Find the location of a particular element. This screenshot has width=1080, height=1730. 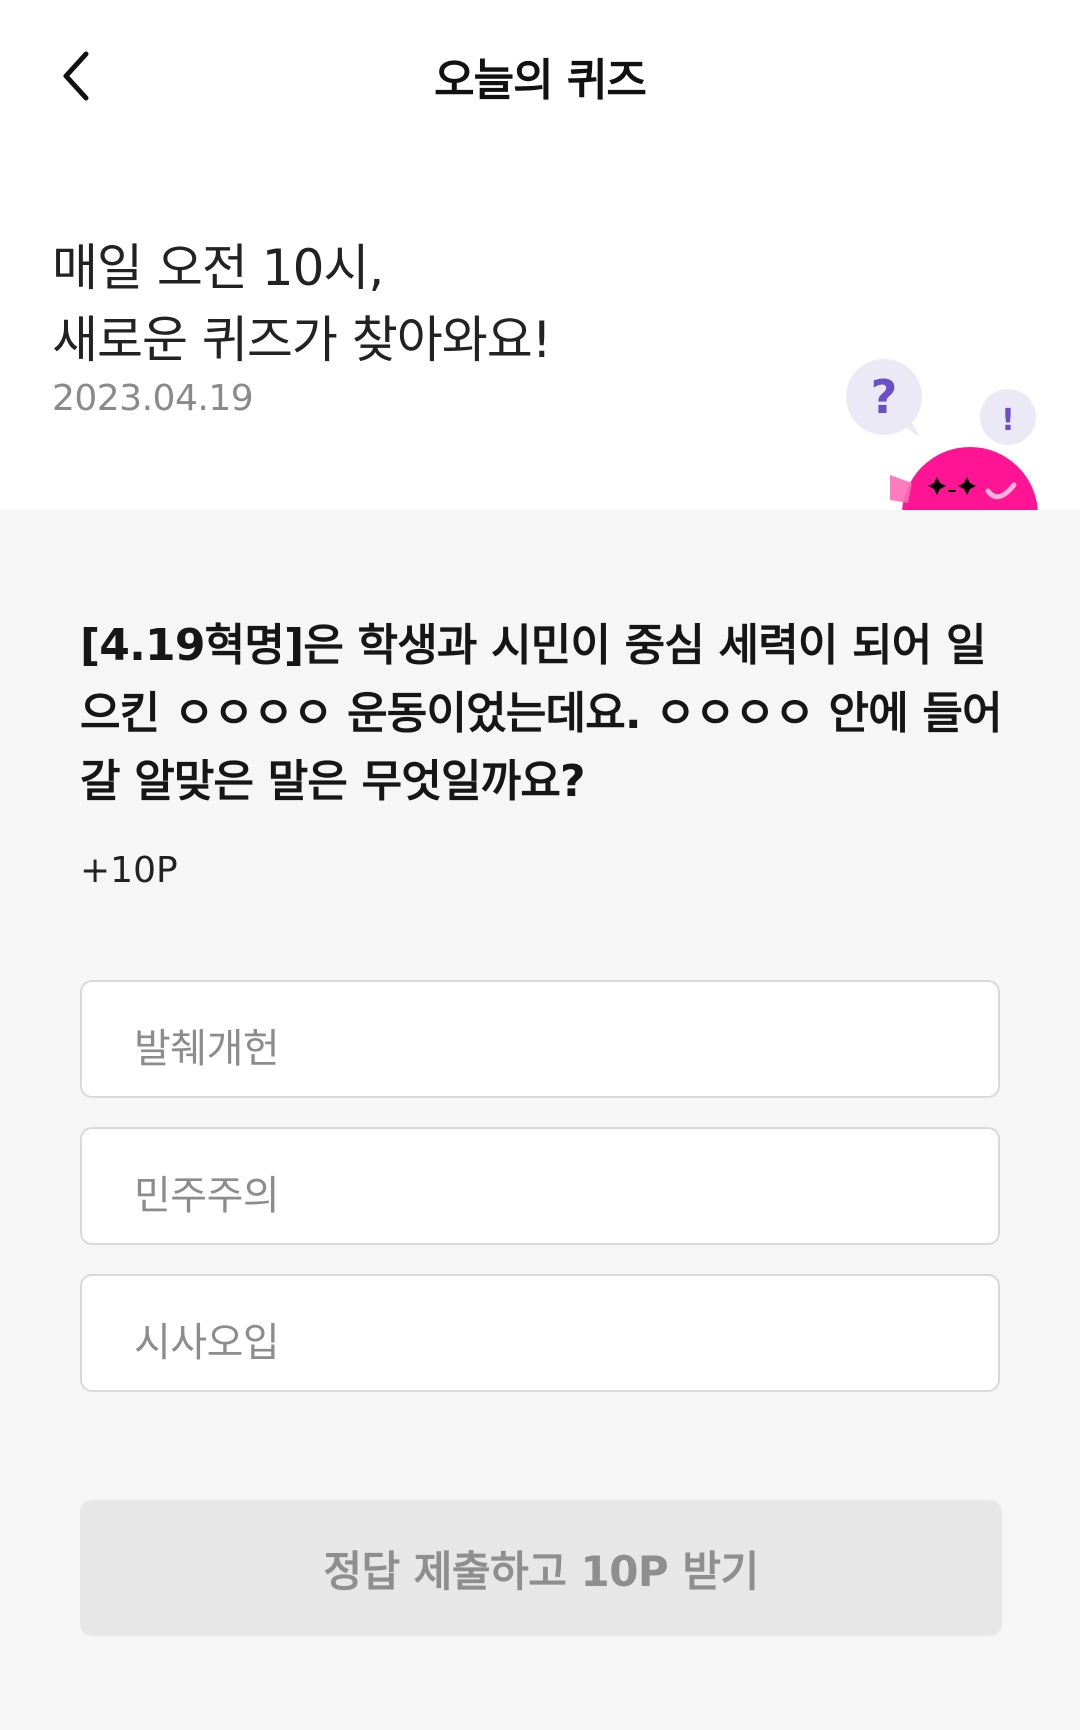

answer-option-2: 민주주의 is located at coordinates (540, 1186).